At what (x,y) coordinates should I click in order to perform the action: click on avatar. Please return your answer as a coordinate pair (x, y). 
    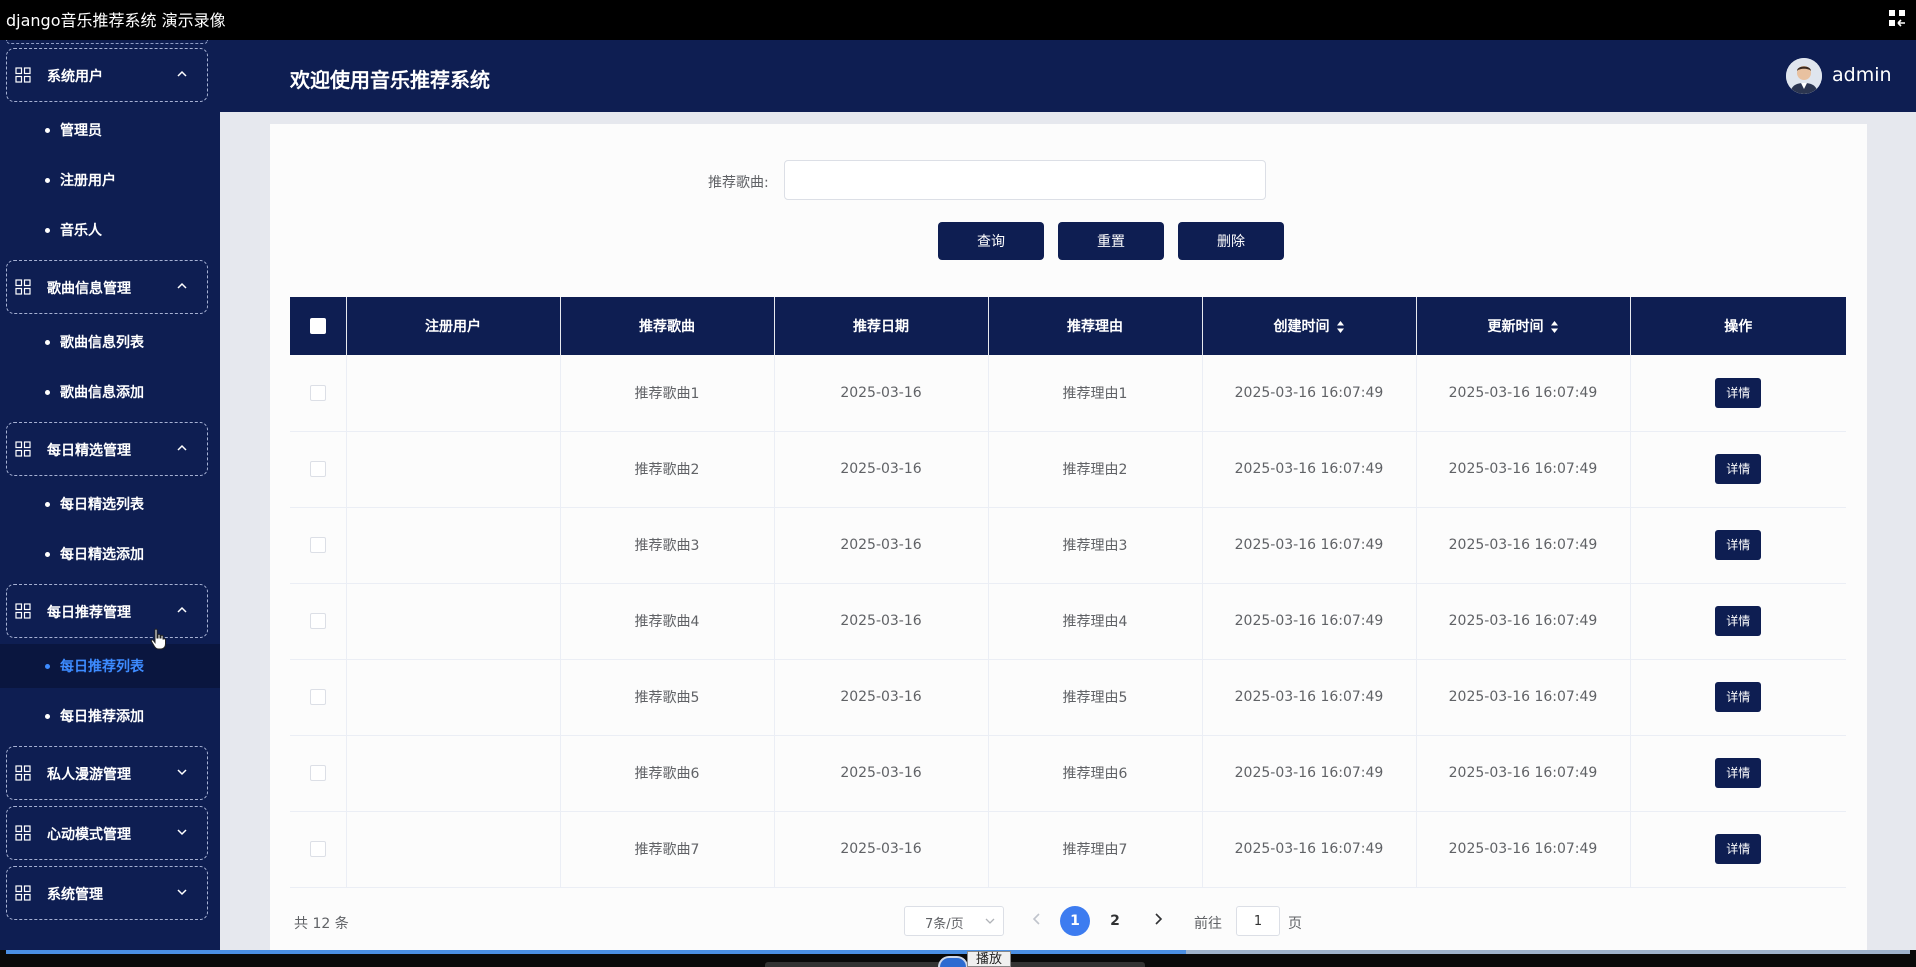
    Looking at the image, I should click on (1804, 76).